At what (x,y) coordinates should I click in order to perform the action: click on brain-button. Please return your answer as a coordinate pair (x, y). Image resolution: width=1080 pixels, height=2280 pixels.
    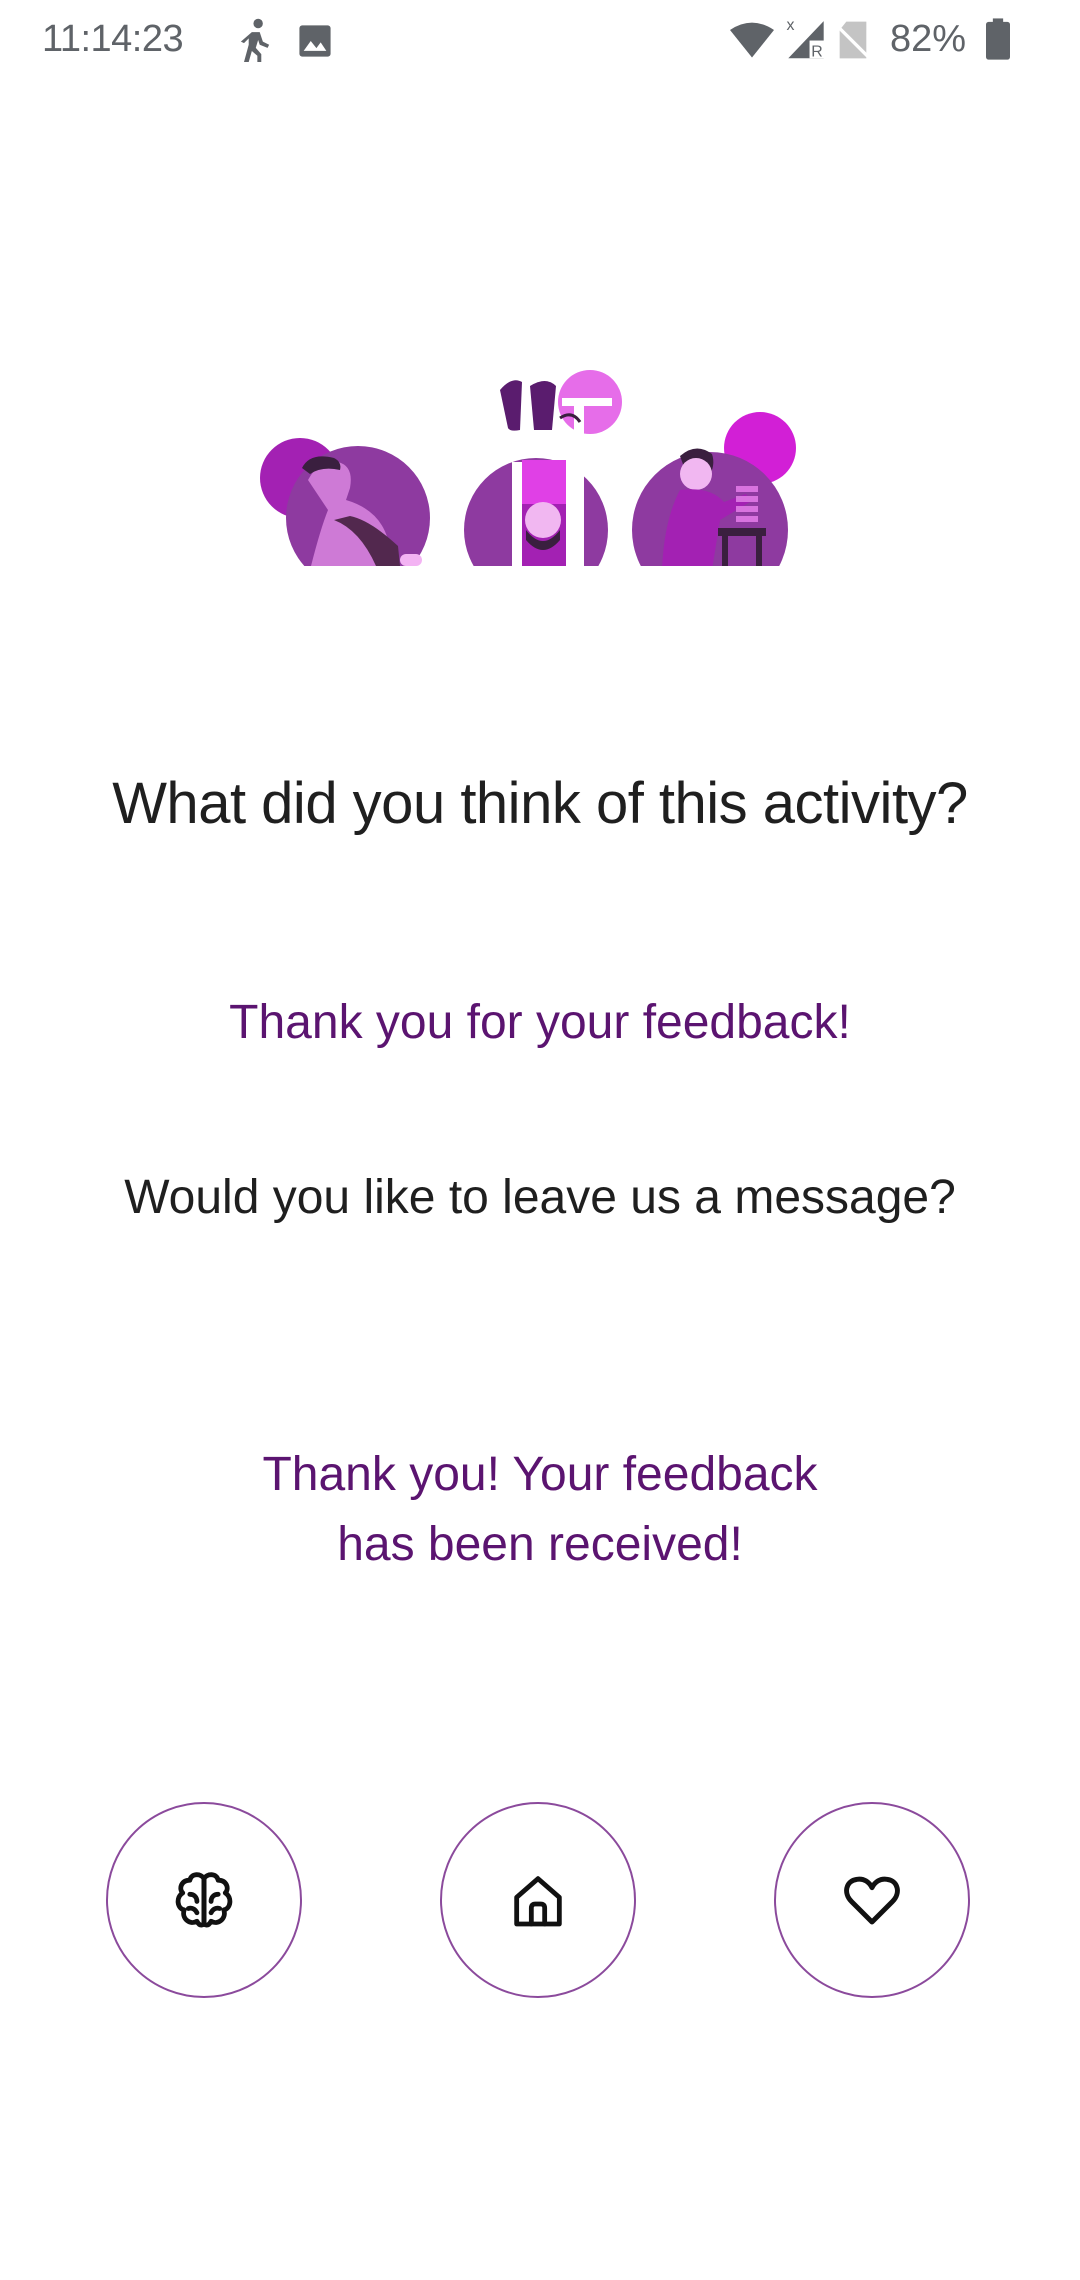
    Looking at the image, I should click on (204, 1900).